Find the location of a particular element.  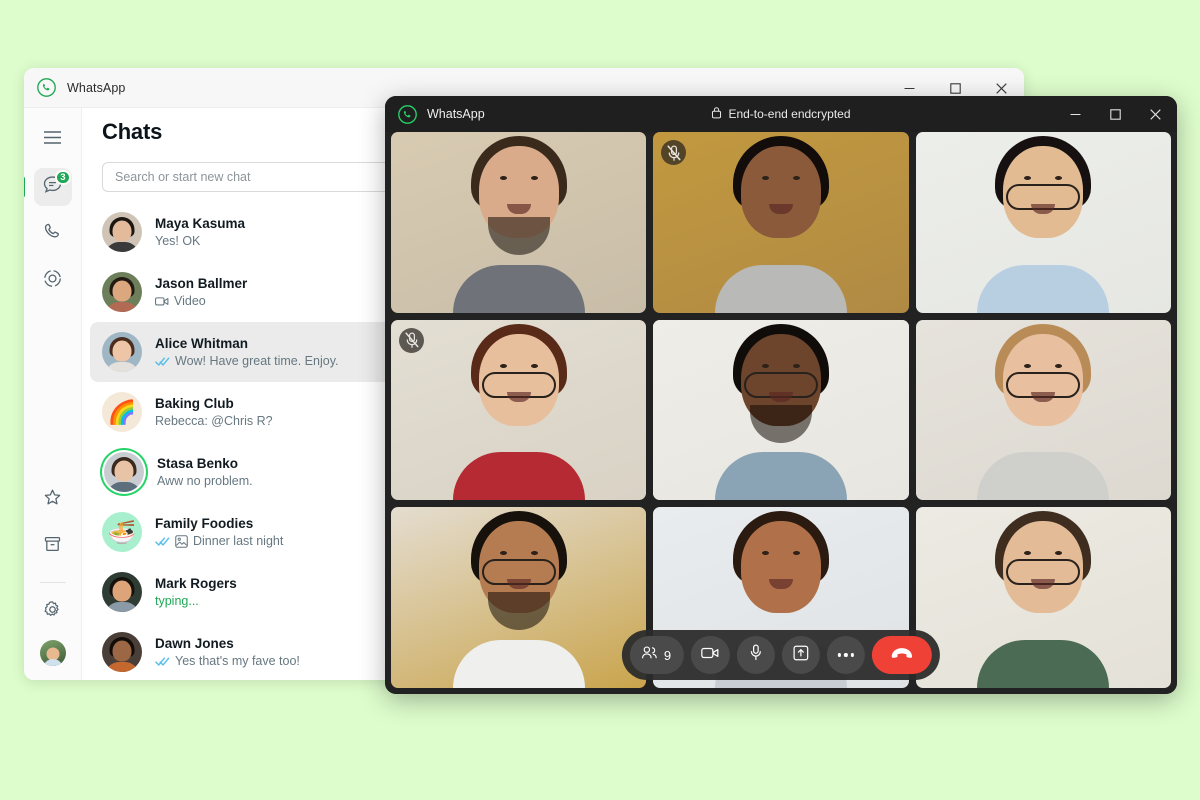

sidebar-item-settings is located at coordinates (53, 612).